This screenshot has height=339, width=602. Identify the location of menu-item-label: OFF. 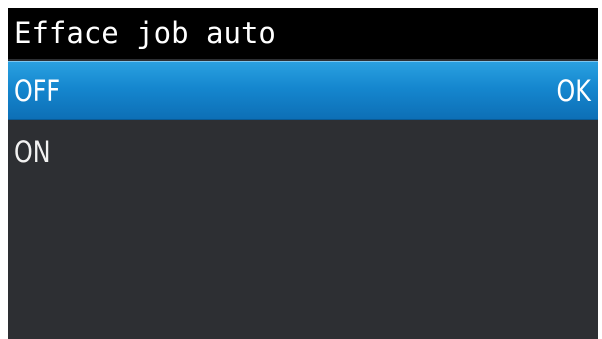
(37, 90).